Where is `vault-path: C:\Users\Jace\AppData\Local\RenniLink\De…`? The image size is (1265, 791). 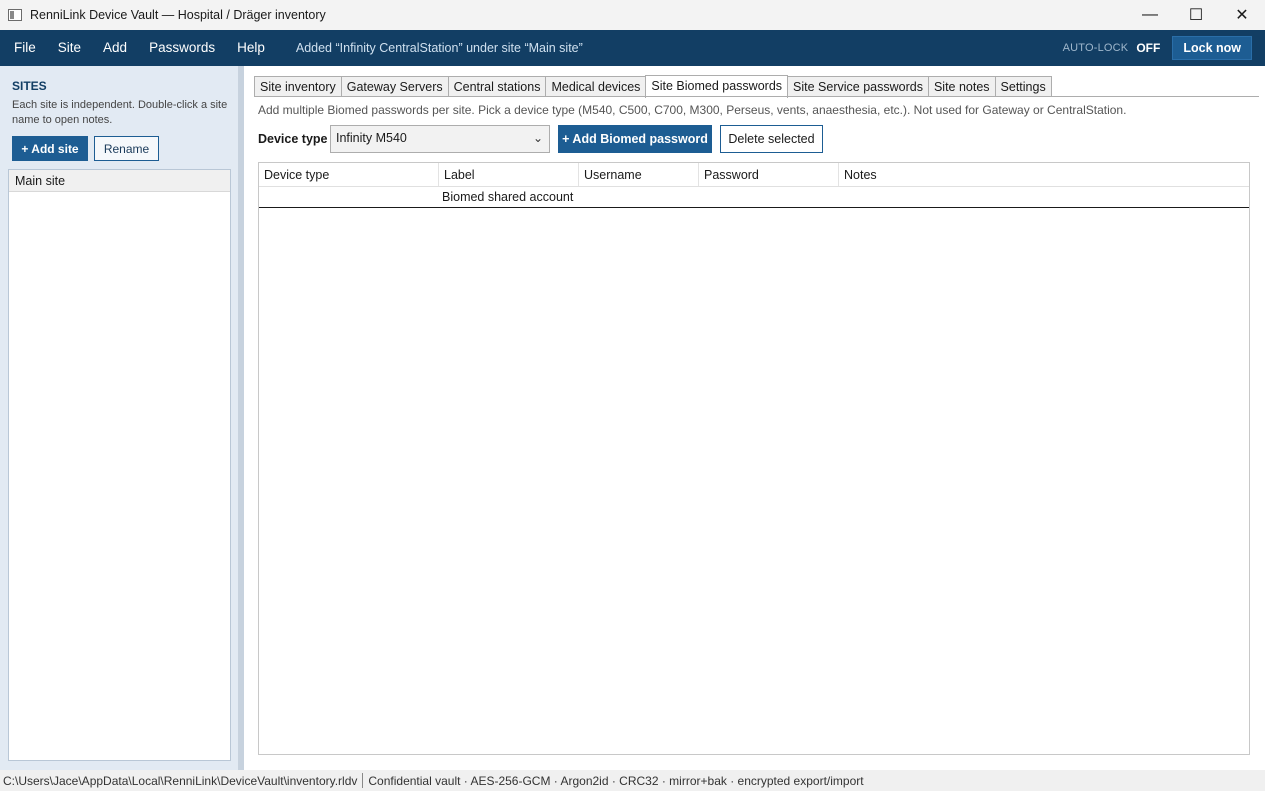
vault-path: C:\Users\Jace\AppData\Local\RenniLink\De… is located at coordinates (180, 780).